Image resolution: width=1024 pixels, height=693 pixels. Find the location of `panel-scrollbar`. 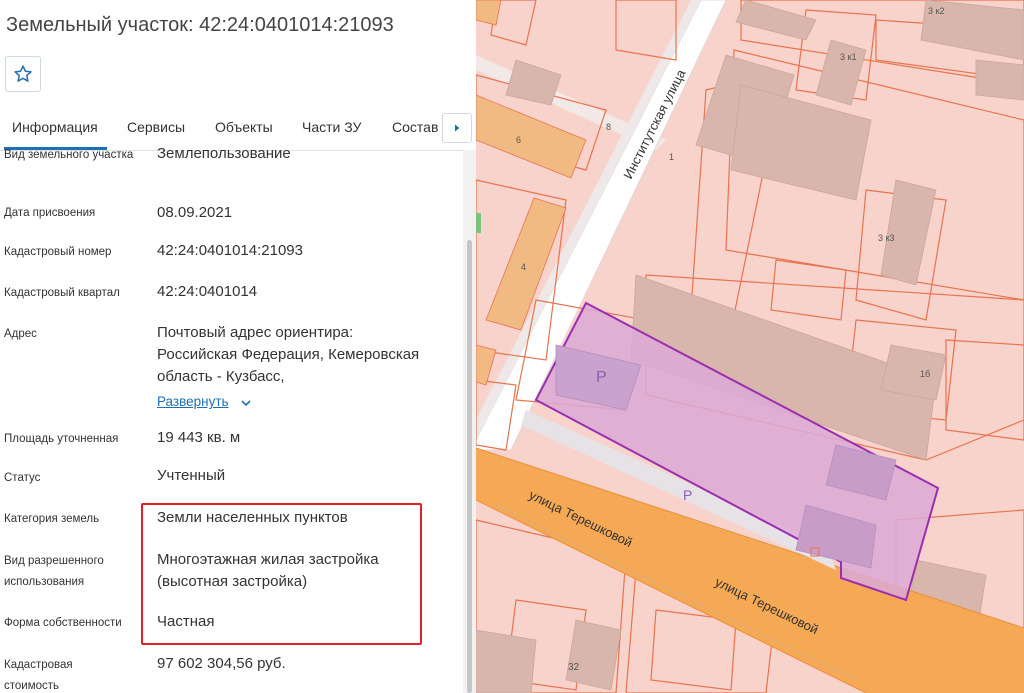

panel-scrollbar is located at coordinates (469, 421).